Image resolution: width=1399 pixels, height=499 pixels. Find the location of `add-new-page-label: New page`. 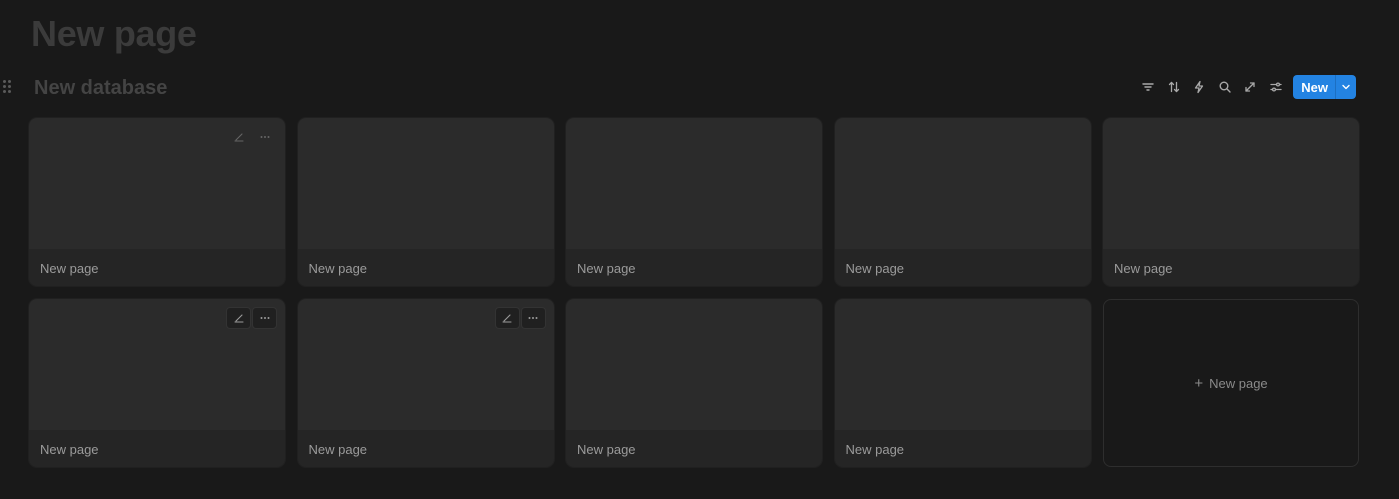

add-new-page-label: New page is located at coordinates (1238, 383).